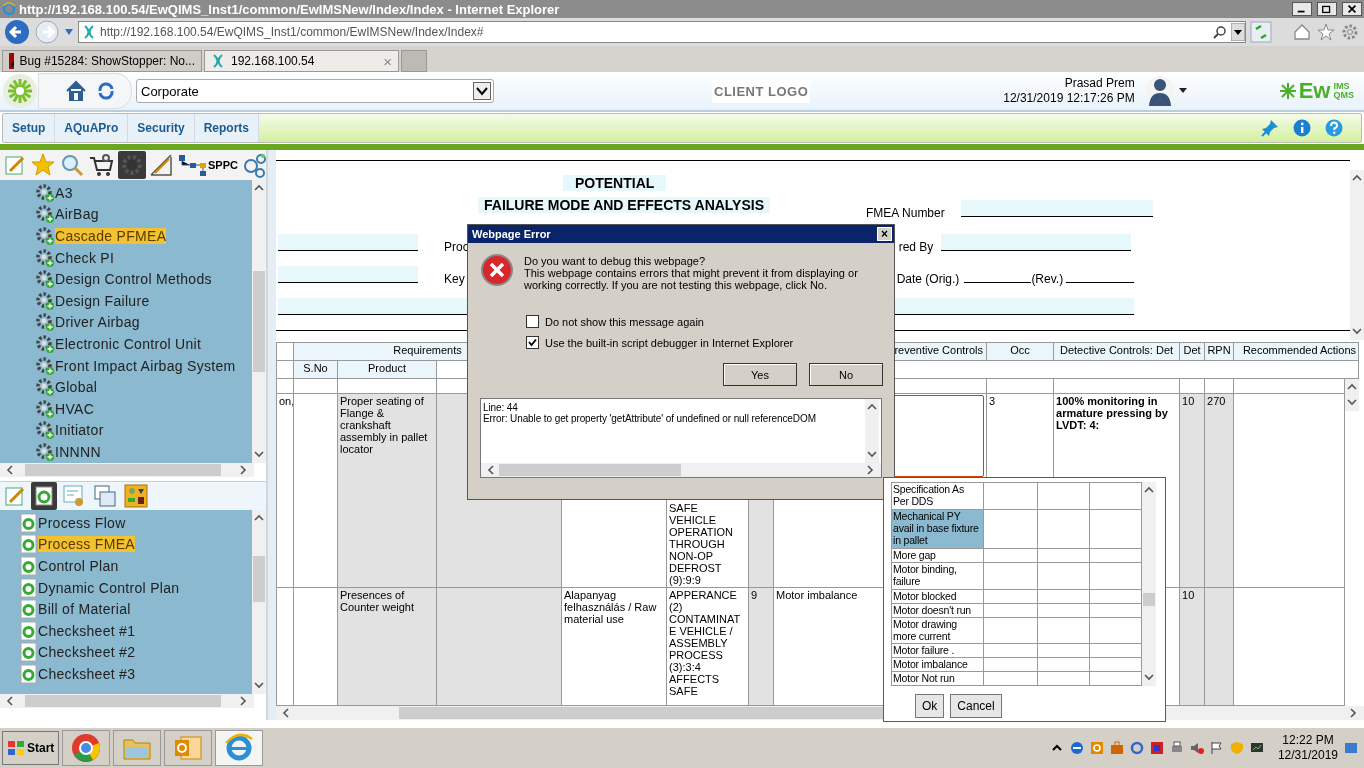 The width and height of the screenshot is (1364, 768). Describe the element at coordinates (17, 32) in the screenshot. I see `back-button` at that location.